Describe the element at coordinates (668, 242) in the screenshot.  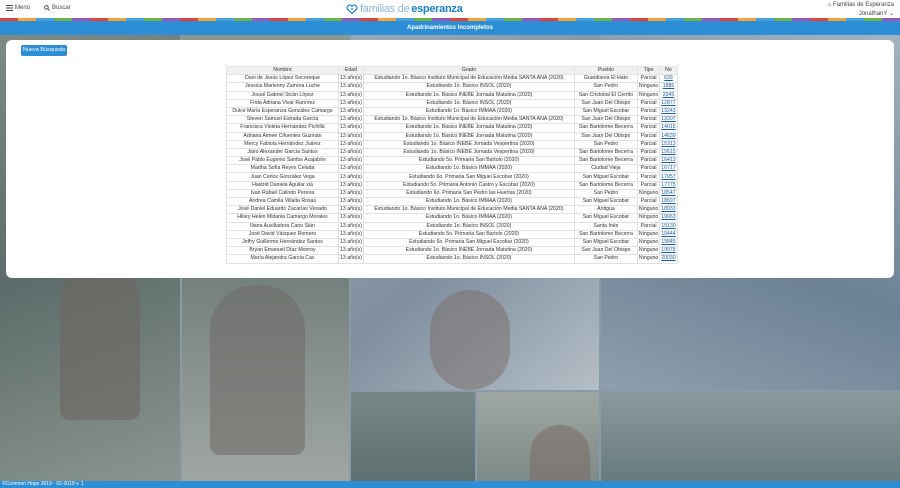
I see `record-number-link: 19845` at that location.